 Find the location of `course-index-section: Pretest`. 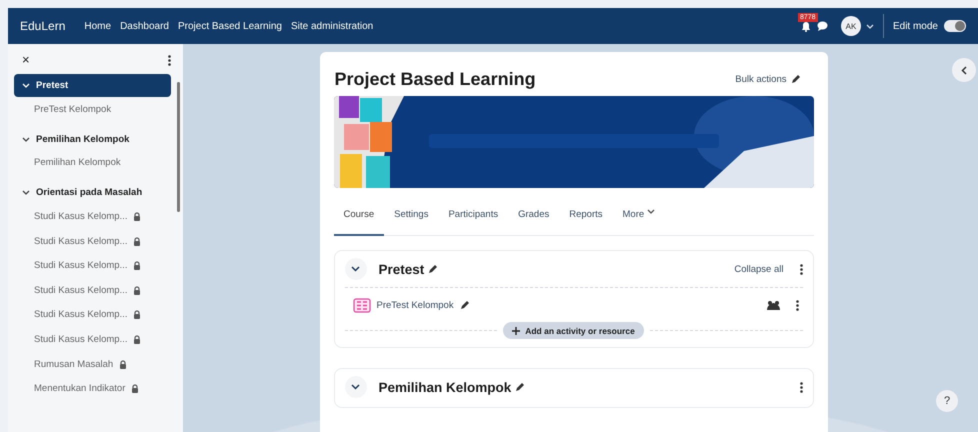

course-index-section: Pretest is located at coordinates (92, 85).